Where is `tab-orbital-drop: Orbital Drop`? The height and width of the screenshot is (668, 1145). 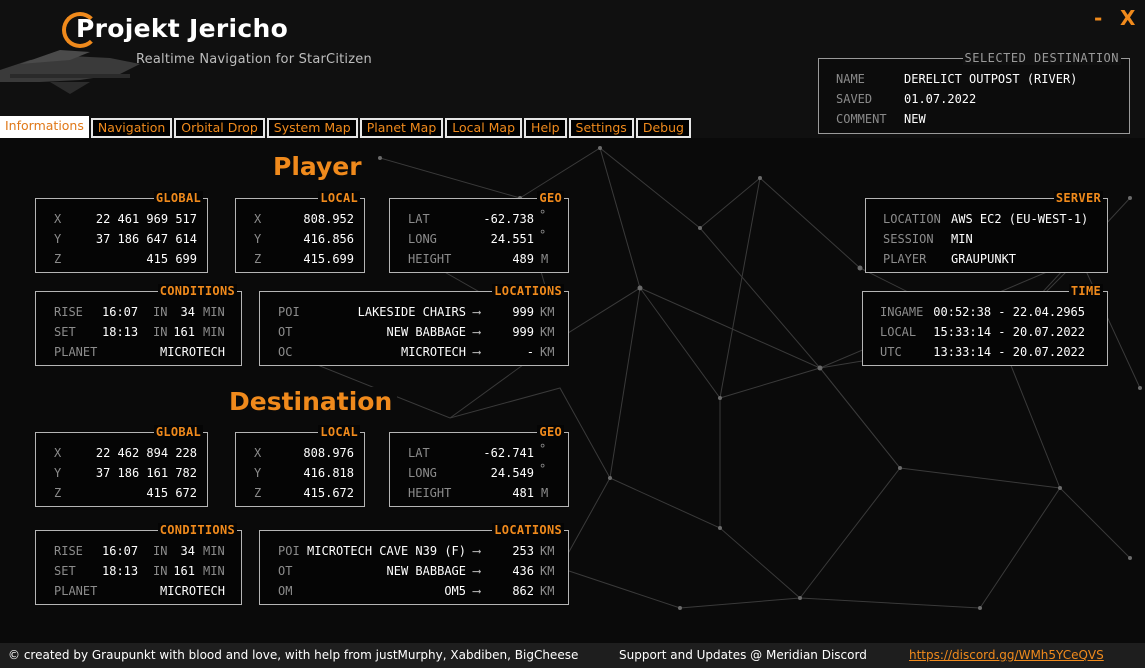
tab-orbital-drop: Orbital Drop is located at coordinates (219, 128).